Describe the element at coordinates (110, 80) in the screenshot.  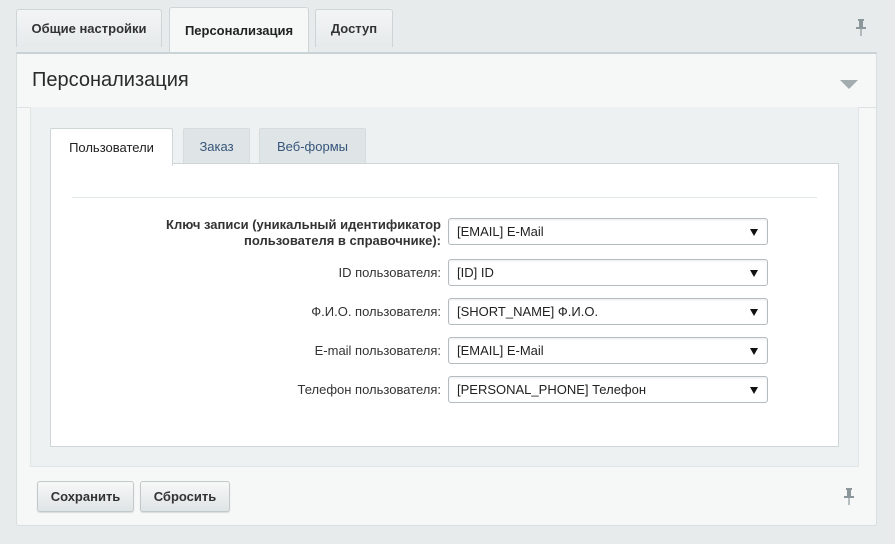
I see `panel-title: Персонализация` at that location.